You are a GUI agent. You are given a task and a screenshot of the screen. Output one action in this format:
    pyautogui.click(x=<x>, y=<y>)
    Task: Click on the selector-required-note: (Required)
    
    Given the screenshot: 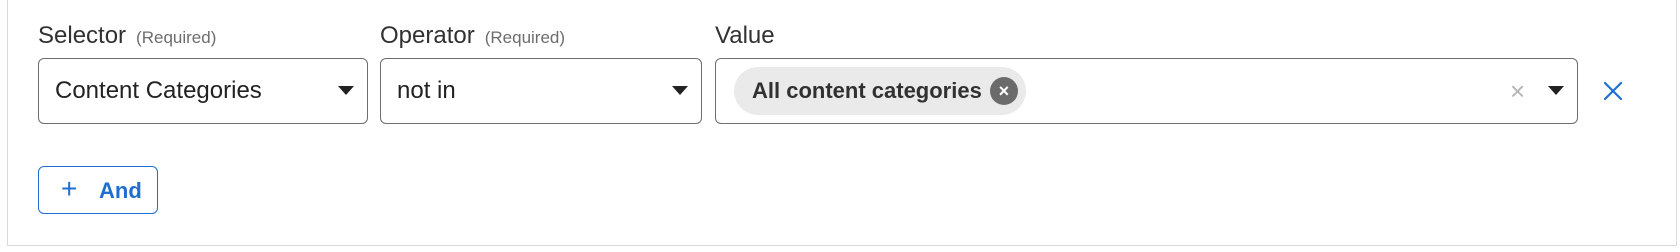 What is the action you would take?
    pyautogui.click(x=176, y=37)
    